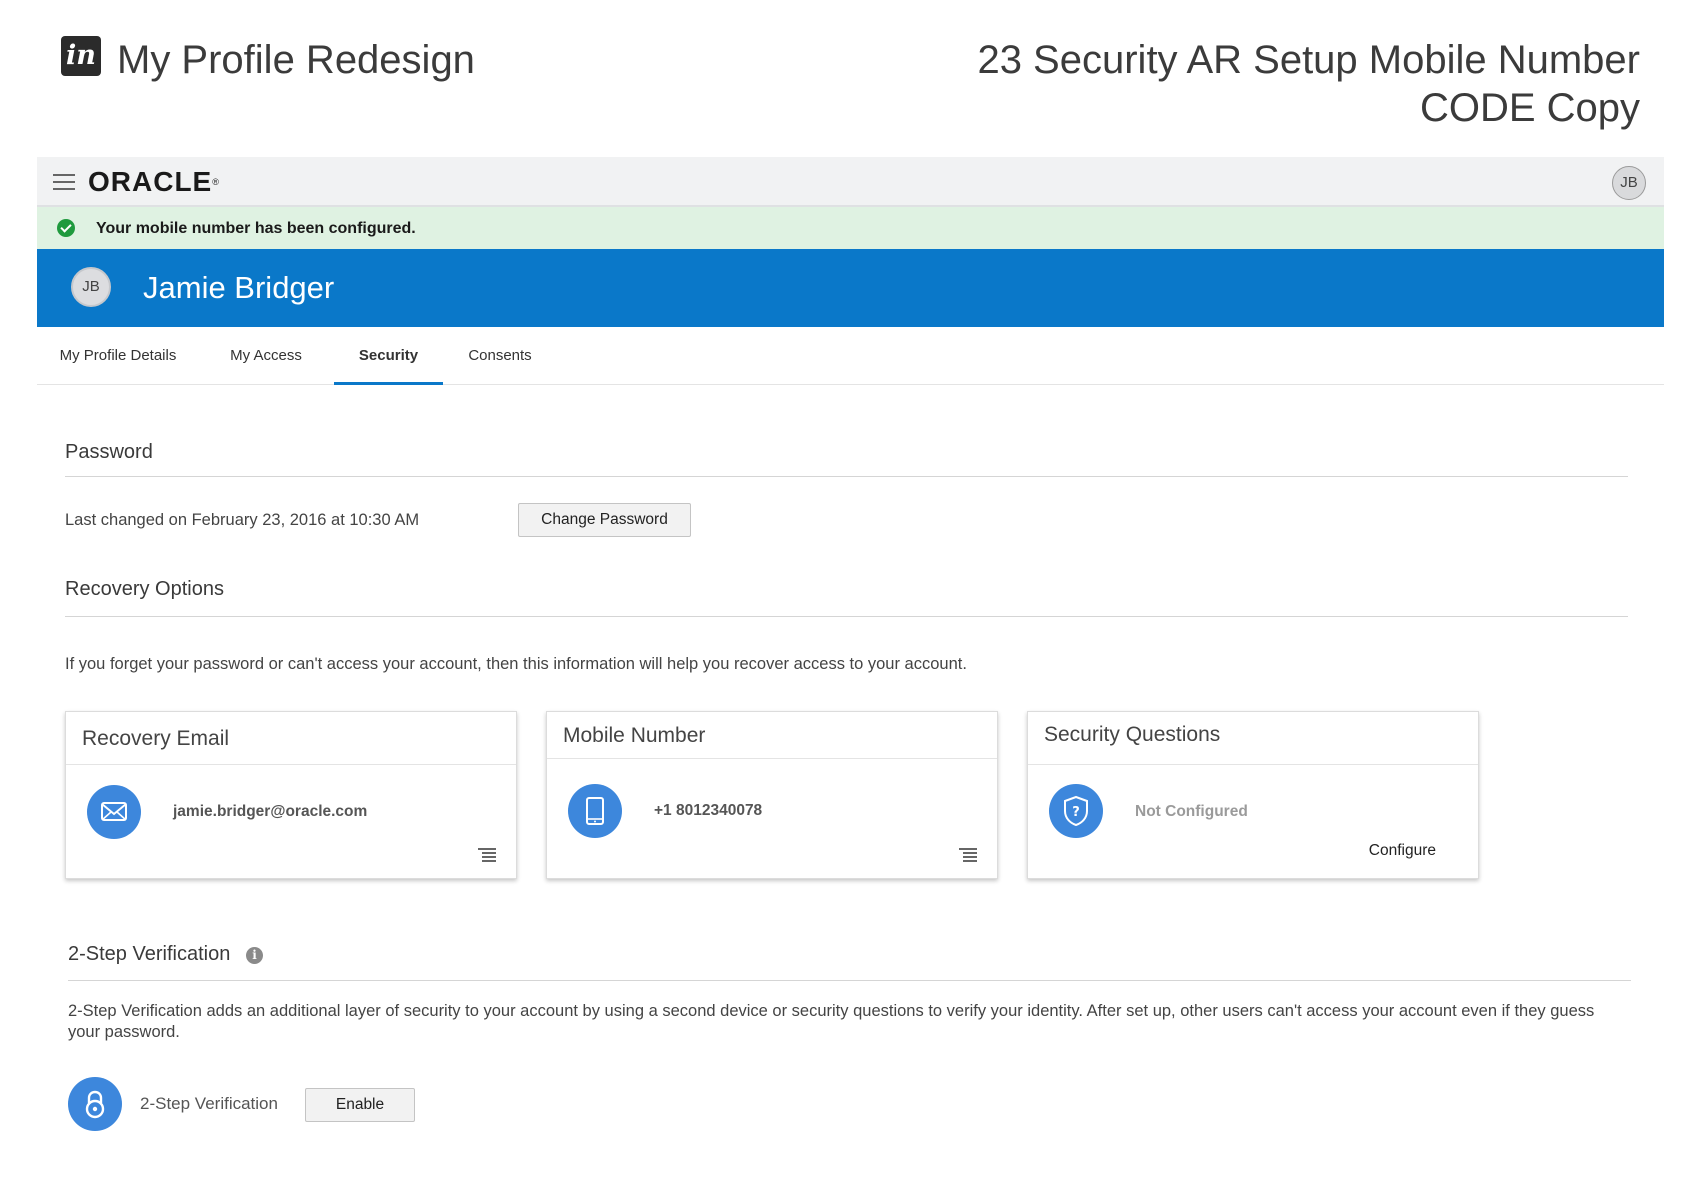 The height and width of the screenshot is (1200, 1696). I want to click on two-step-divider, so click(849, 980).